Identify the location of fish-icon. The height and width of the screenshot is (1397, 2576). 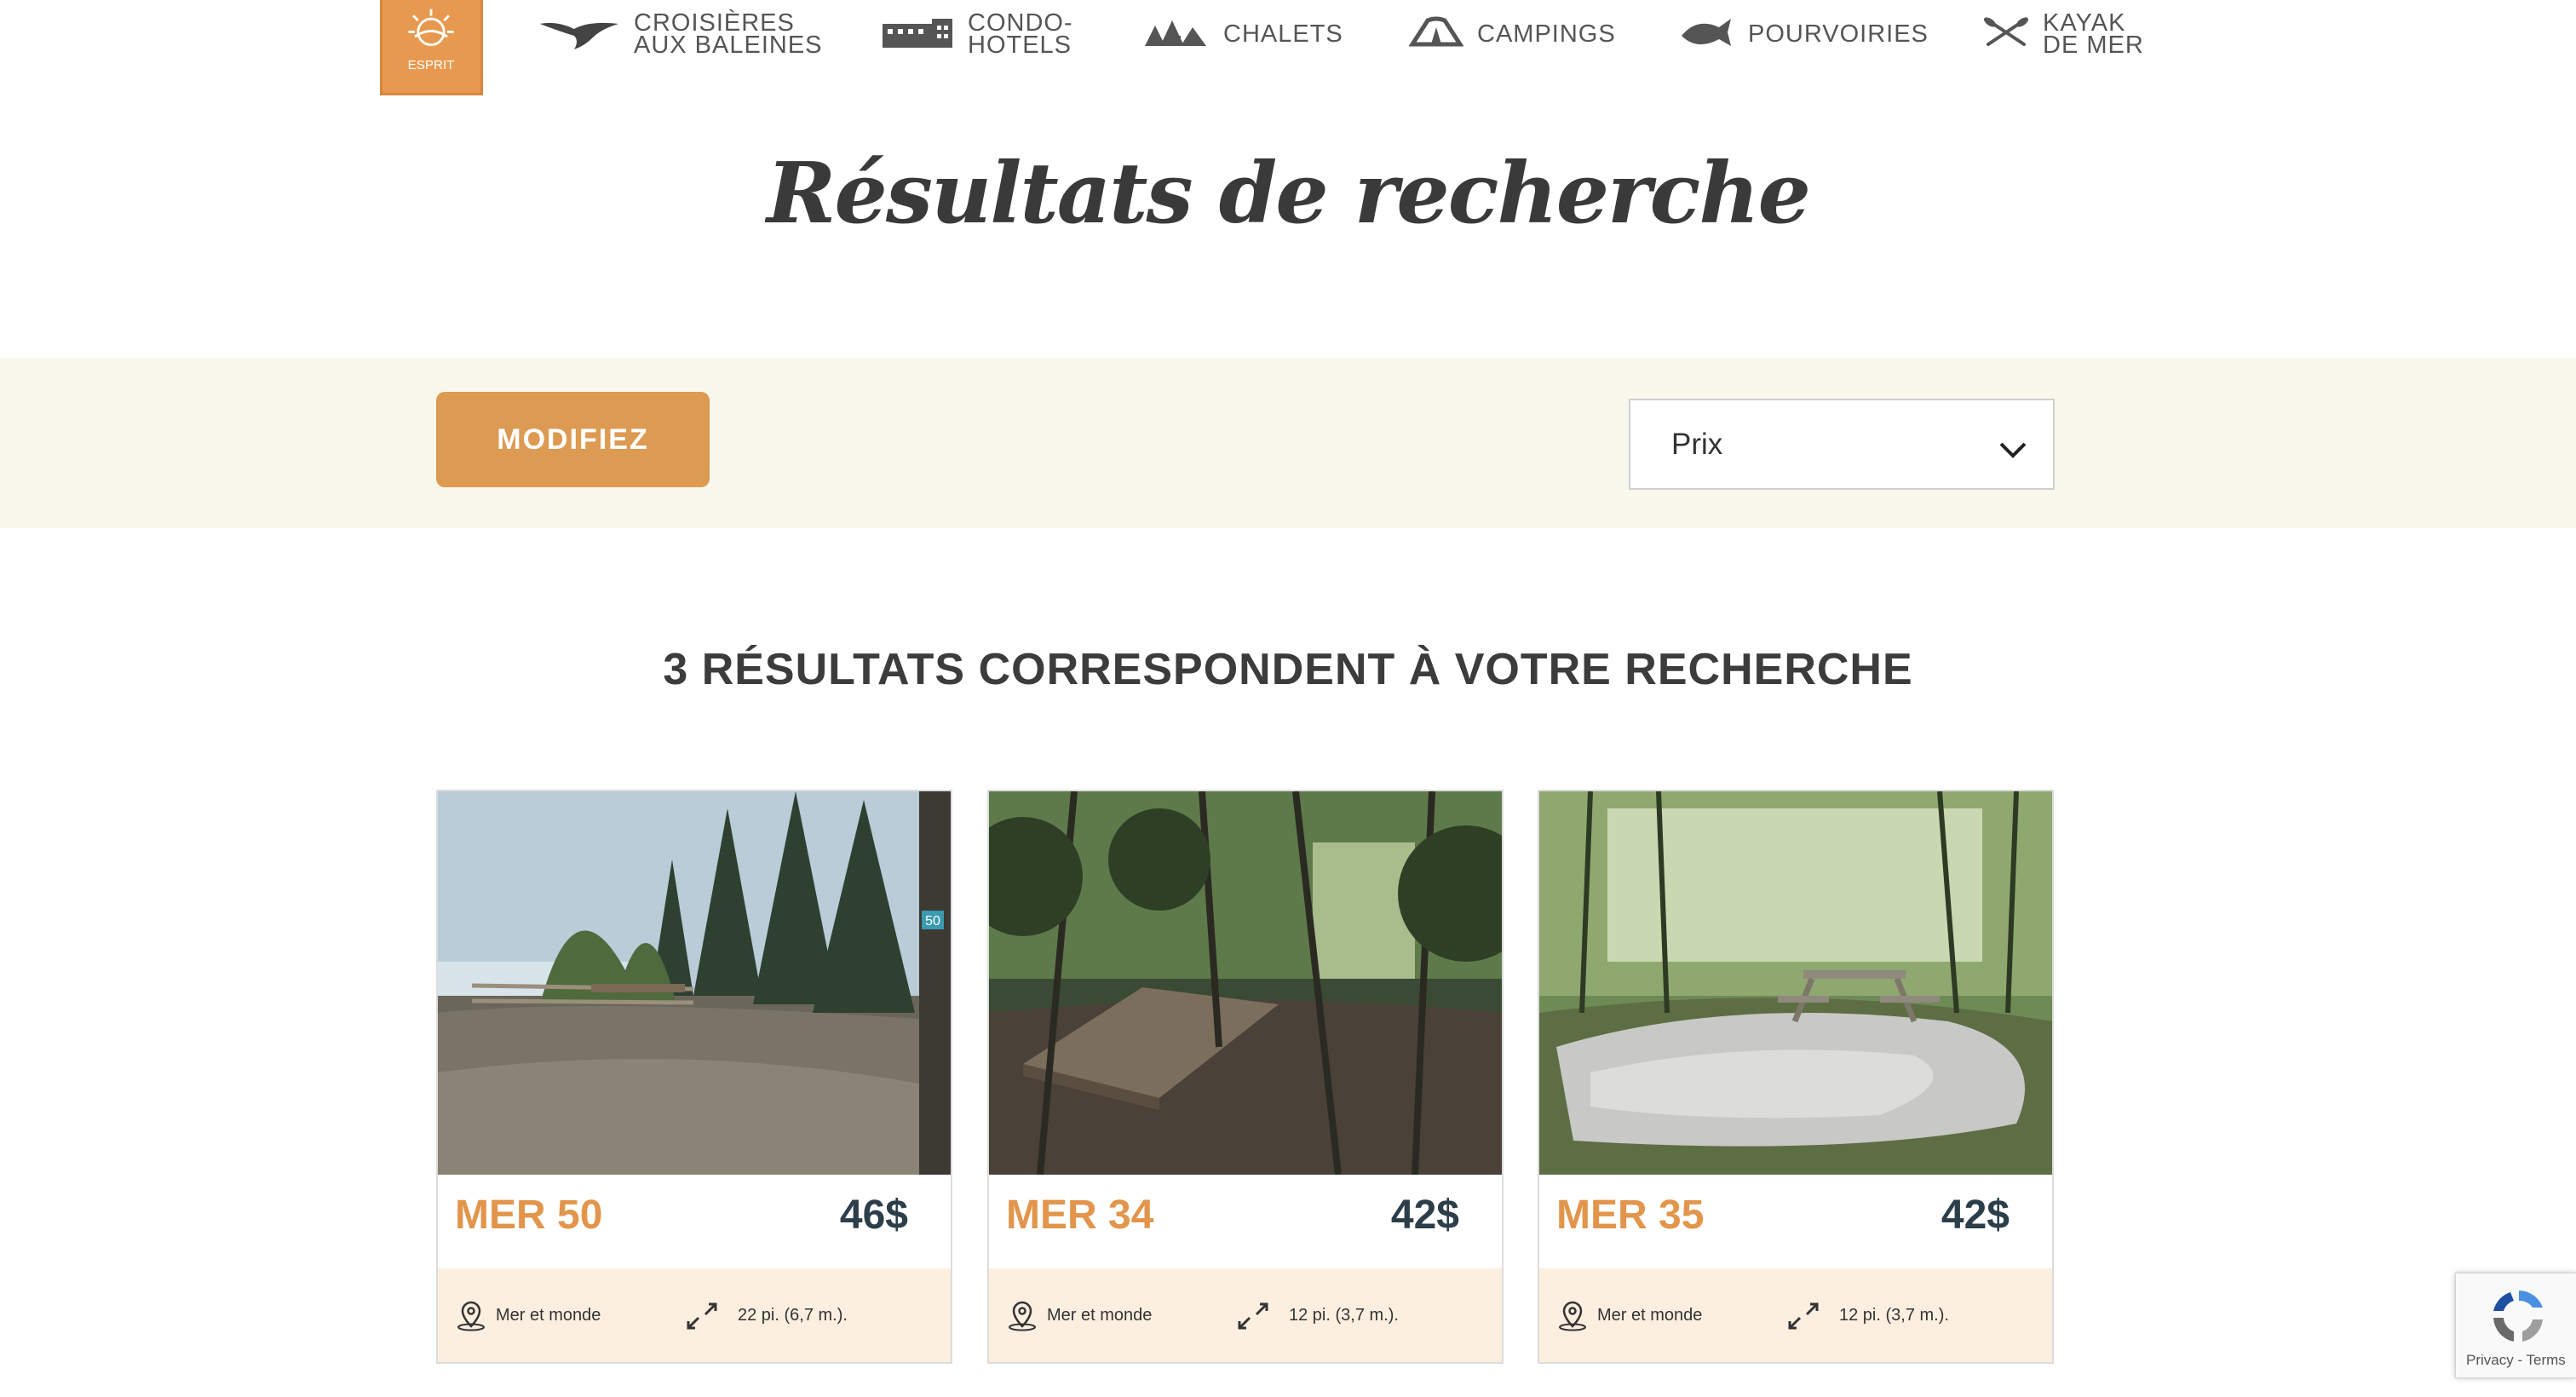
(1707, 35).